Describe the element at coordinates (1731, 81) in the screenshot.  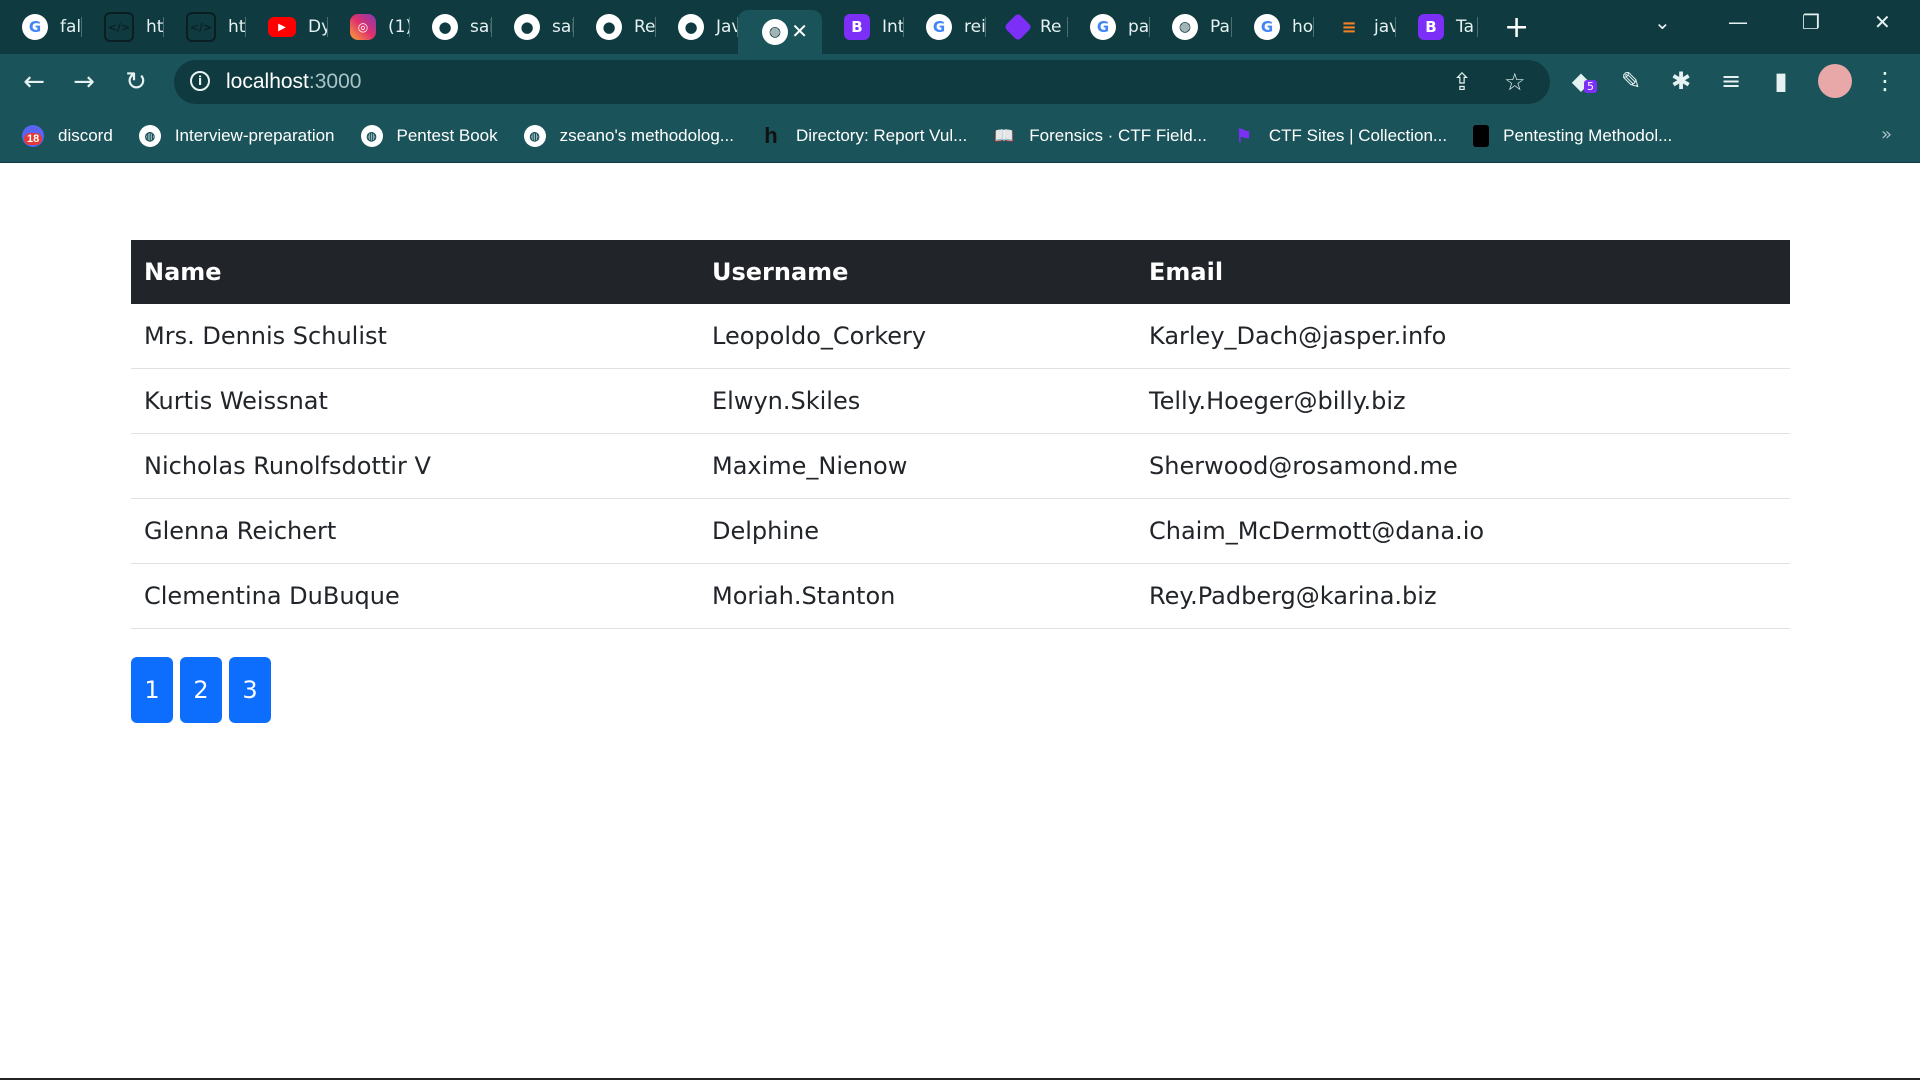
I see `media-queue-icon: ≡` at that location.